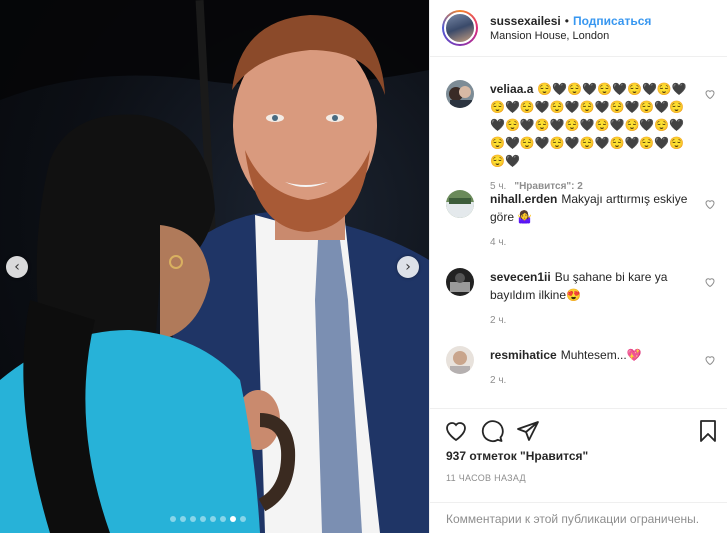  I want to click on share-icon, so click(528, 431).